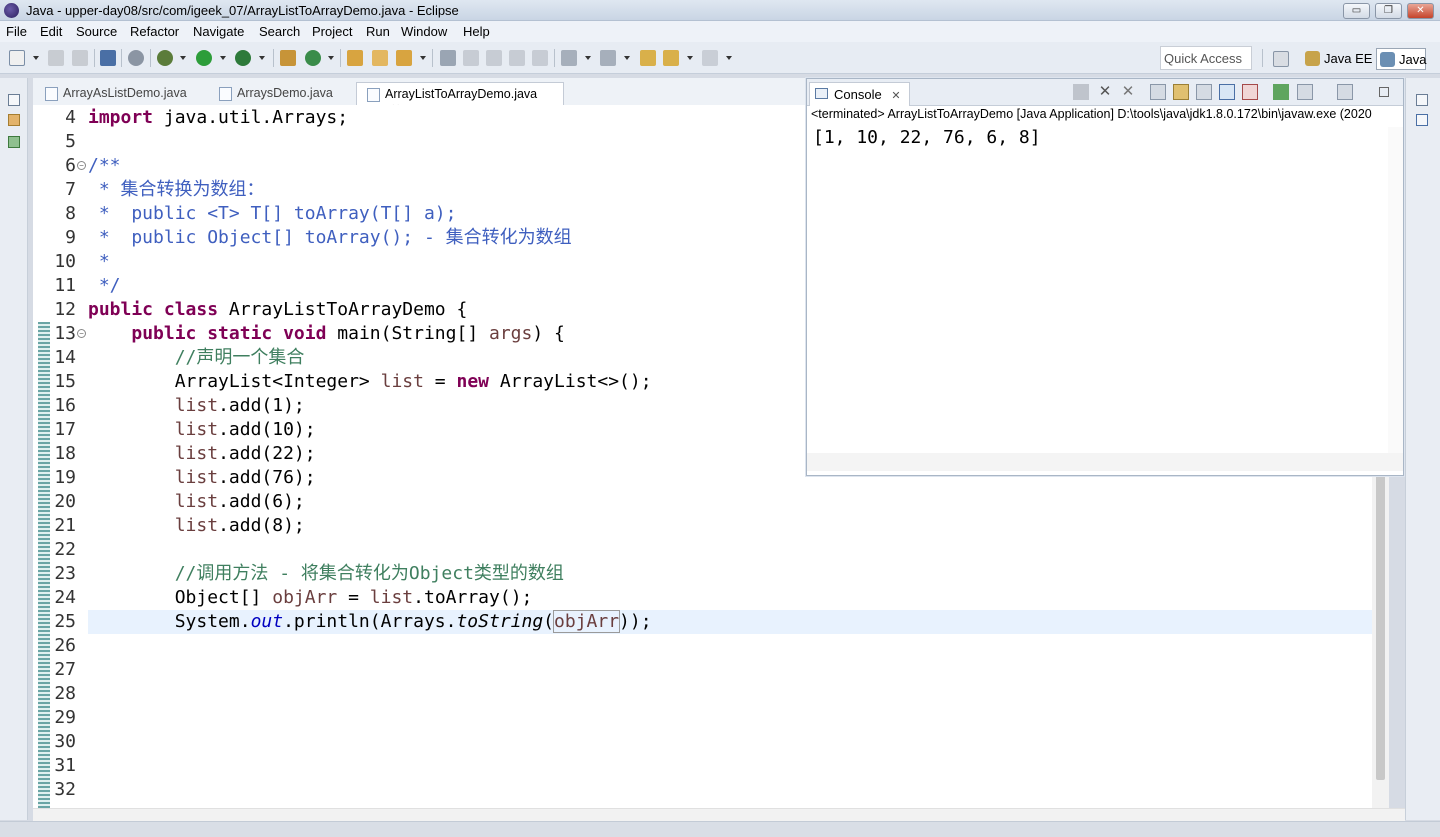  What do you see at coordinates (461, 94) in the screenshot?
I see `tab-label: ArrayListToArrayDemo.java` at bounding box center [461, 94].